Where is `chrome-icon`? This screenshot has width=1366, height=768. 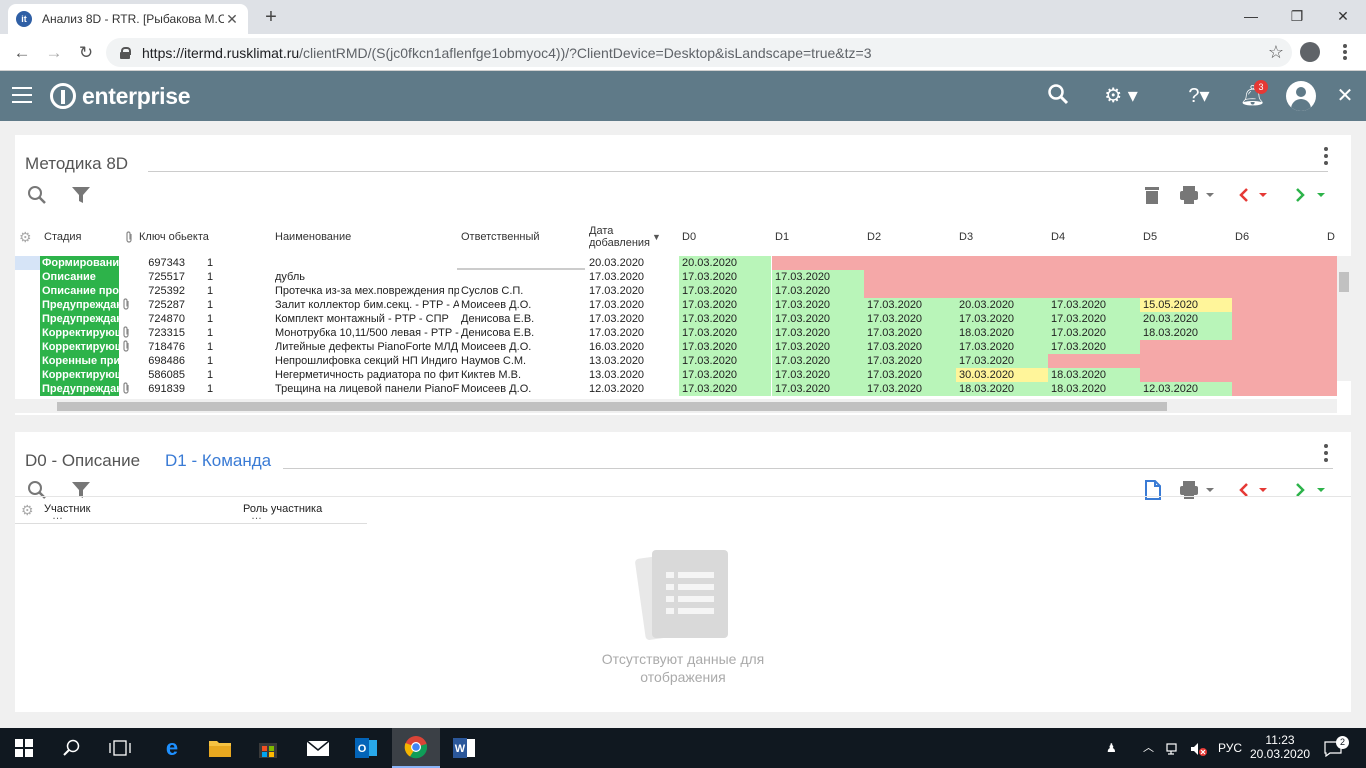
chrome-icon is located at coordinates (416, 748).